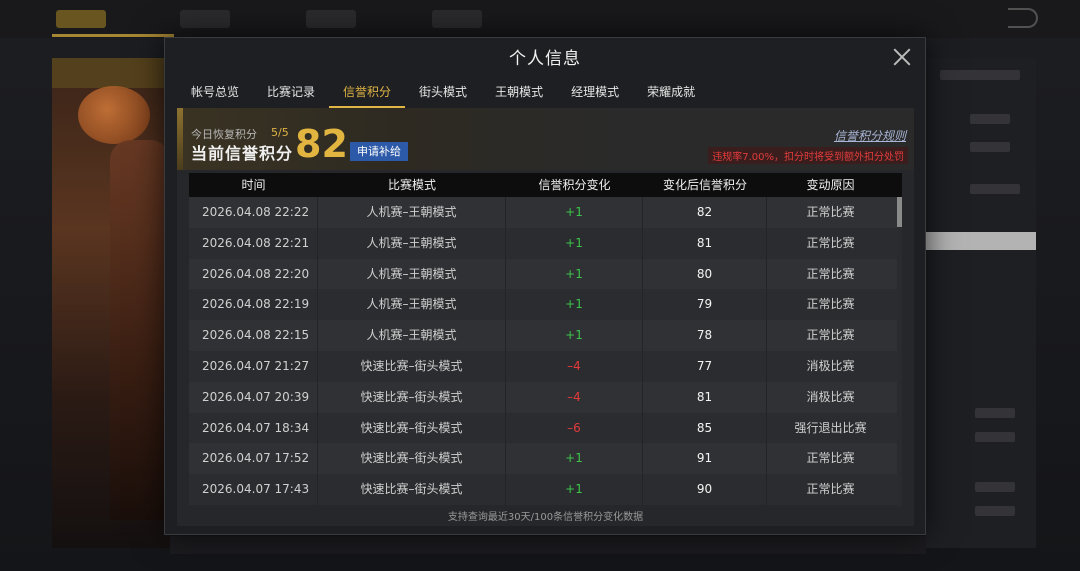 The height and width of the screenshot is (571, 1080). I want to click on header-after: 变化后信誉积分, so click(704, 185).